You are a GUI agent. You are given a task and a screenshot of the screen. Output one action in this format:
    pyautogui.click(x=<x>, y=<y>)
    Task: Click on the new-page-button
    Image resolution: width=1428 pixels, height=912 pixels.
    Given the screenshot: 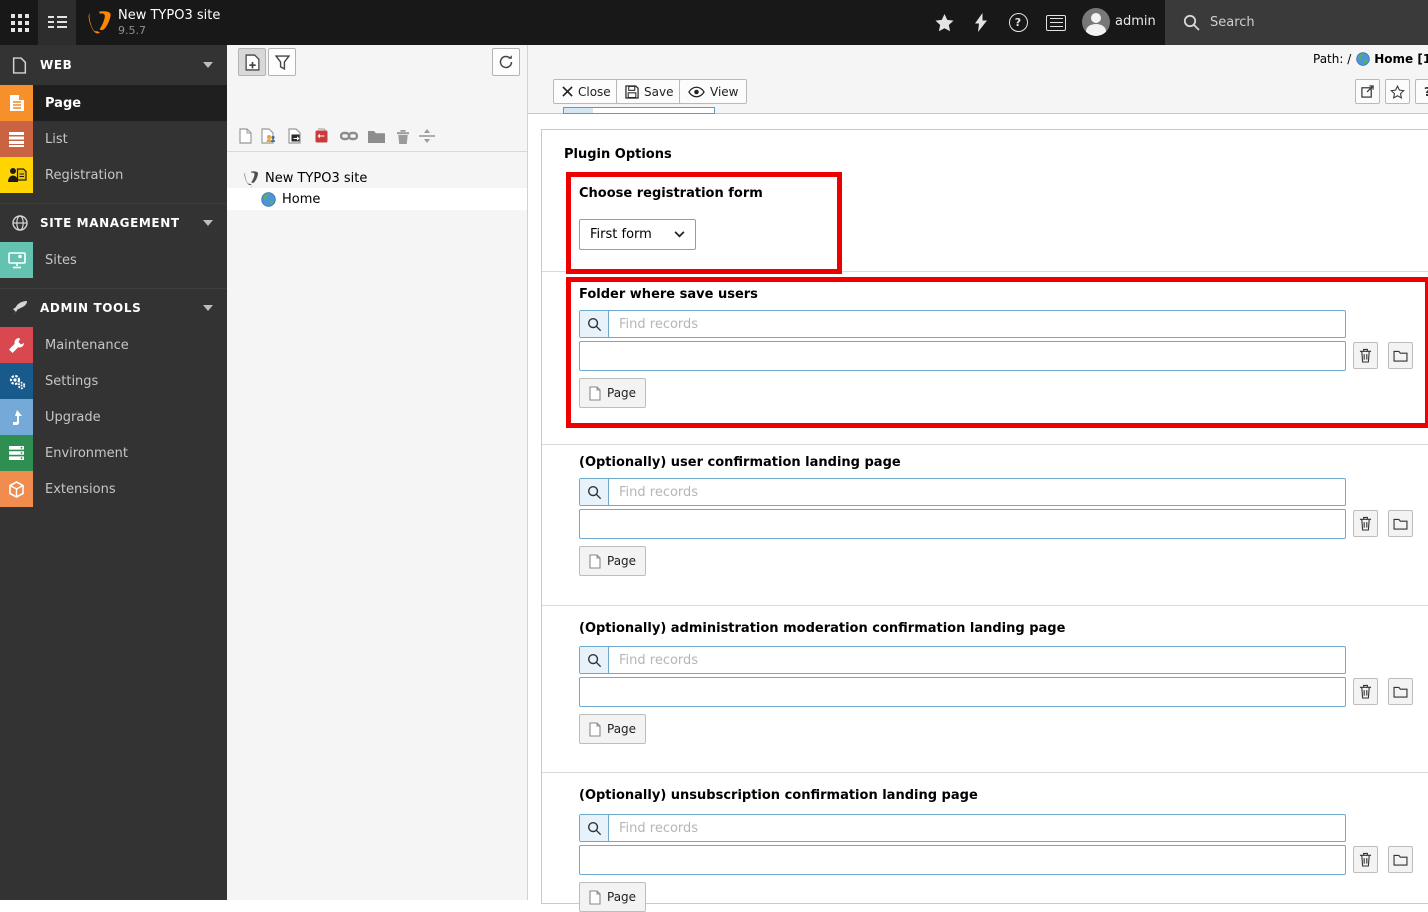 What is the action you would take?
    pyautogui.click(x=252, y=62)
    